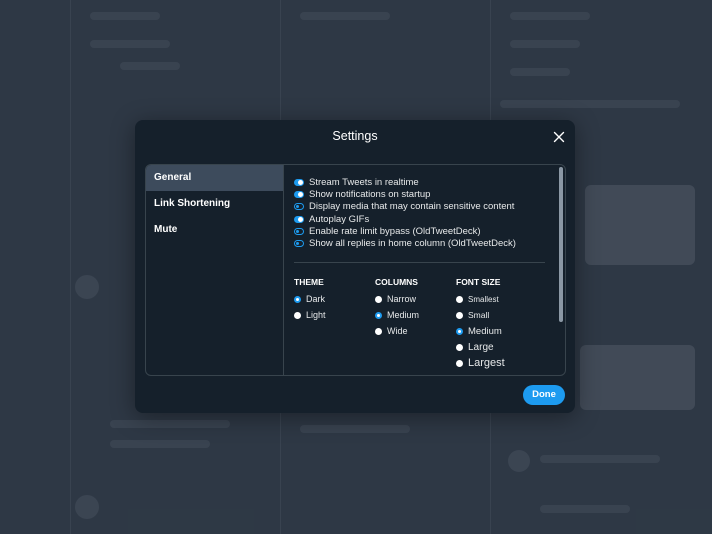  I want to click on radio-label: Smallest, so click(483, 299).